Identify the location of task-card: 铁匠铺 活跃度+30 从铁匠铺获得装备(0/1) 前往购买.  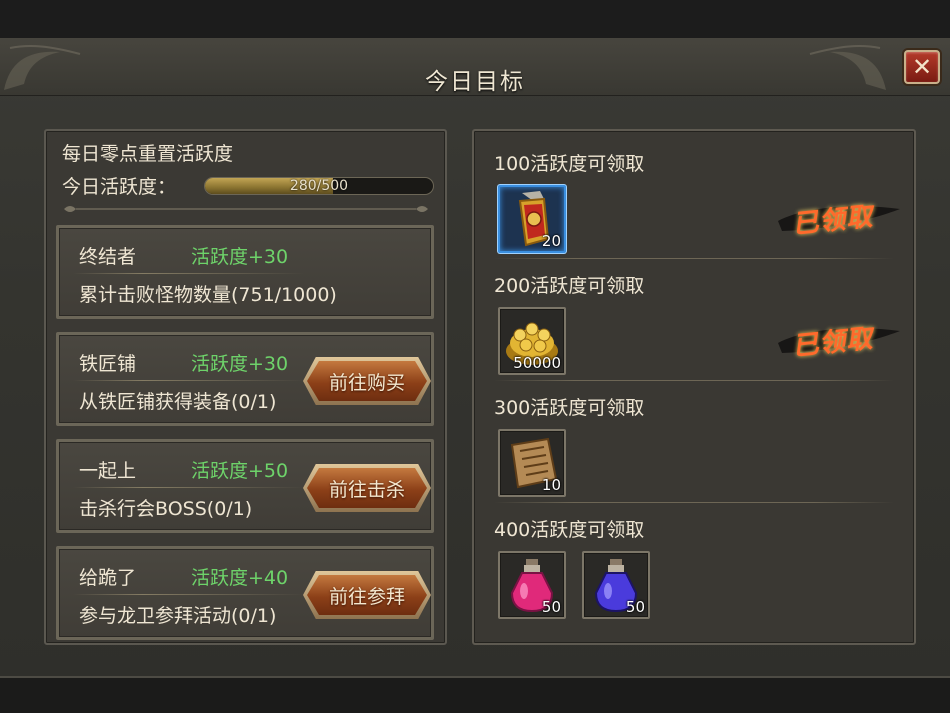
(245, 379).